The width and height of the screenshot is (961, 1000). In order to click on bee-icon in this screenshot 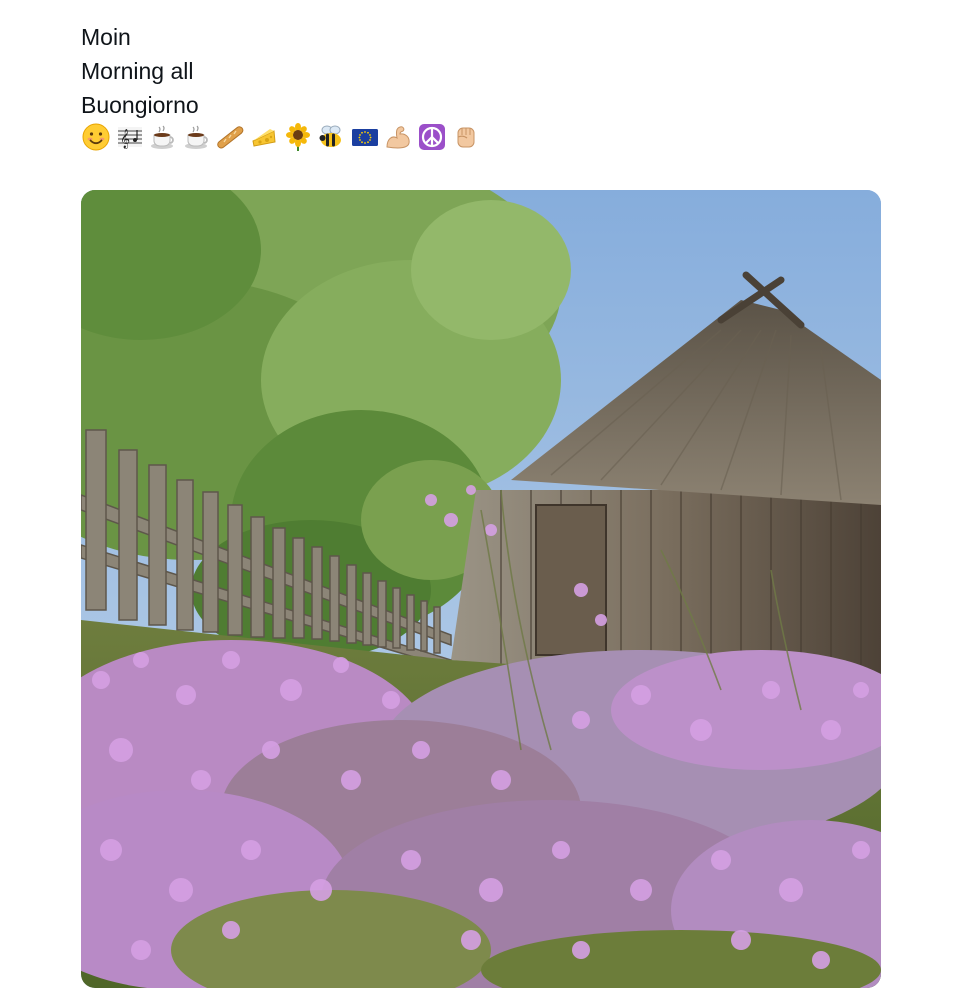, I will do `click(331, 137)`.